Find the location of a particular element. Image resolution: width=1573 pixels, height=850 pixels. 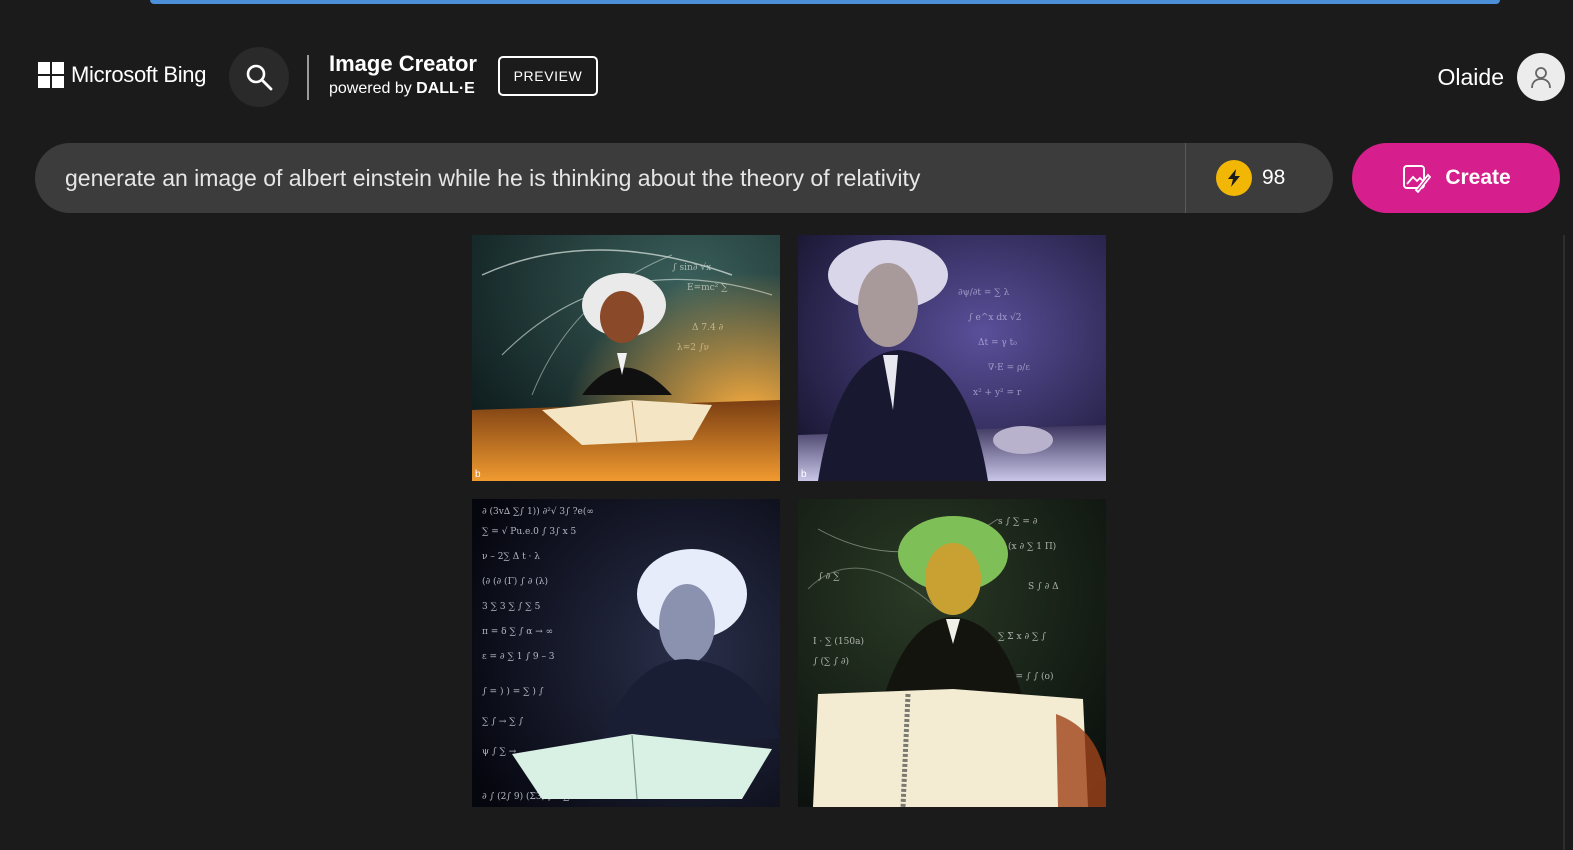

product-subtitle: powered by DALL·E is located at coordinates (403, 89).